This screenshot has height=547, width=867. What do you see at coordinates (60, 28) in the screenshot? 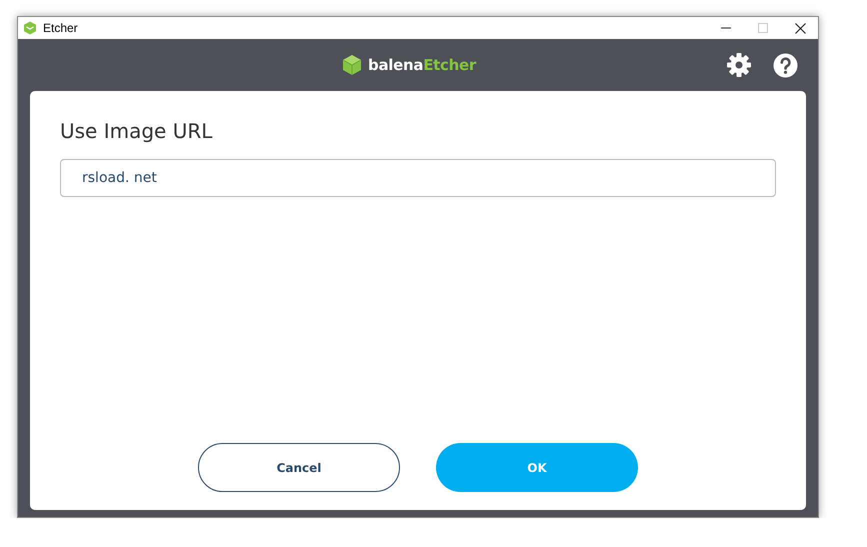
I see `window-title: Etcher` at bounding box center [60, 28].